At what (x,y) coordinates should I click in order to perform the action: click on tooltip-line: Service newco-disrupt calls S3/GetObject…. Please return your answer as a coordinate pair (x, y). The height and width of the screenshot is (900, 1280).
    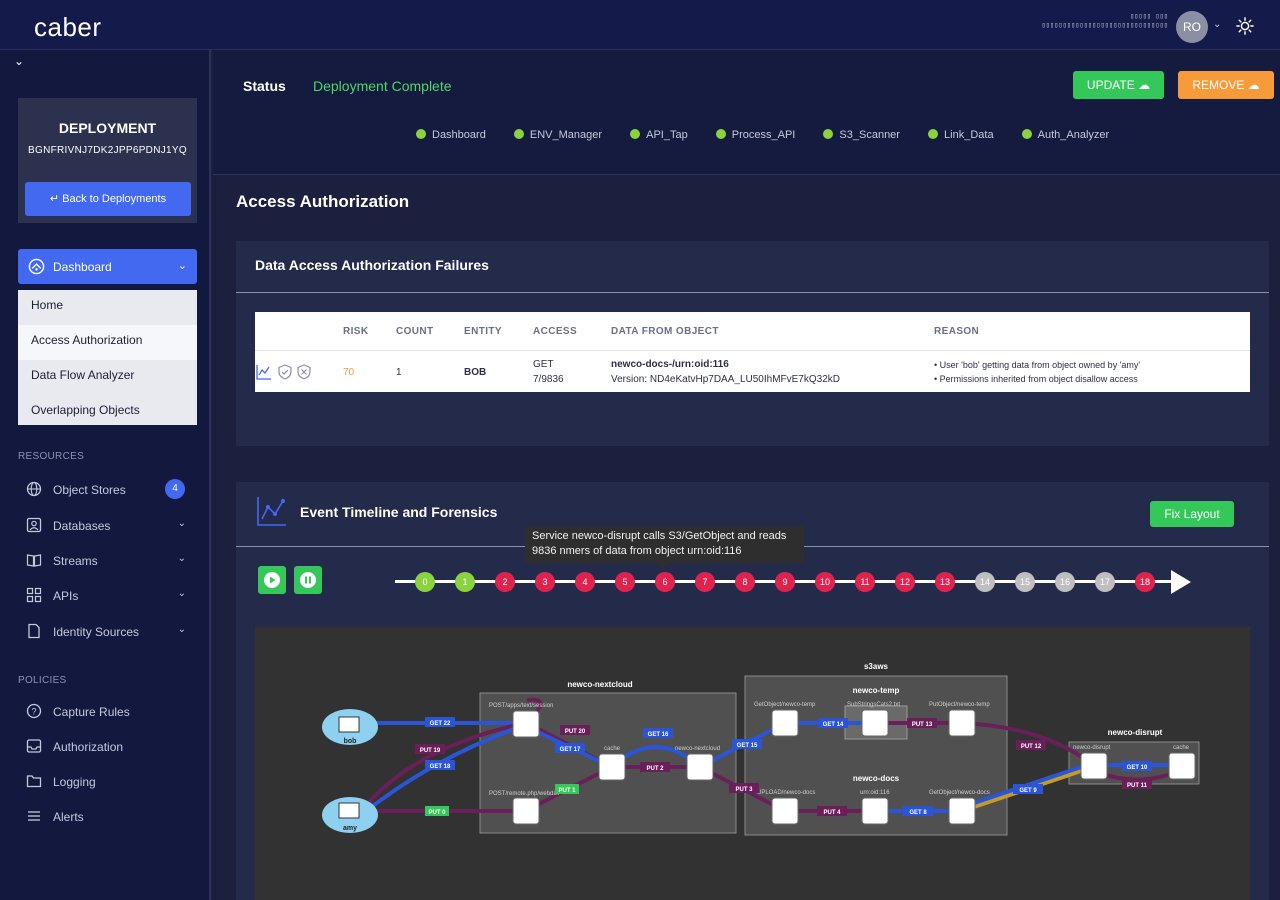
    Looking at the image, I should click on (659, 536).